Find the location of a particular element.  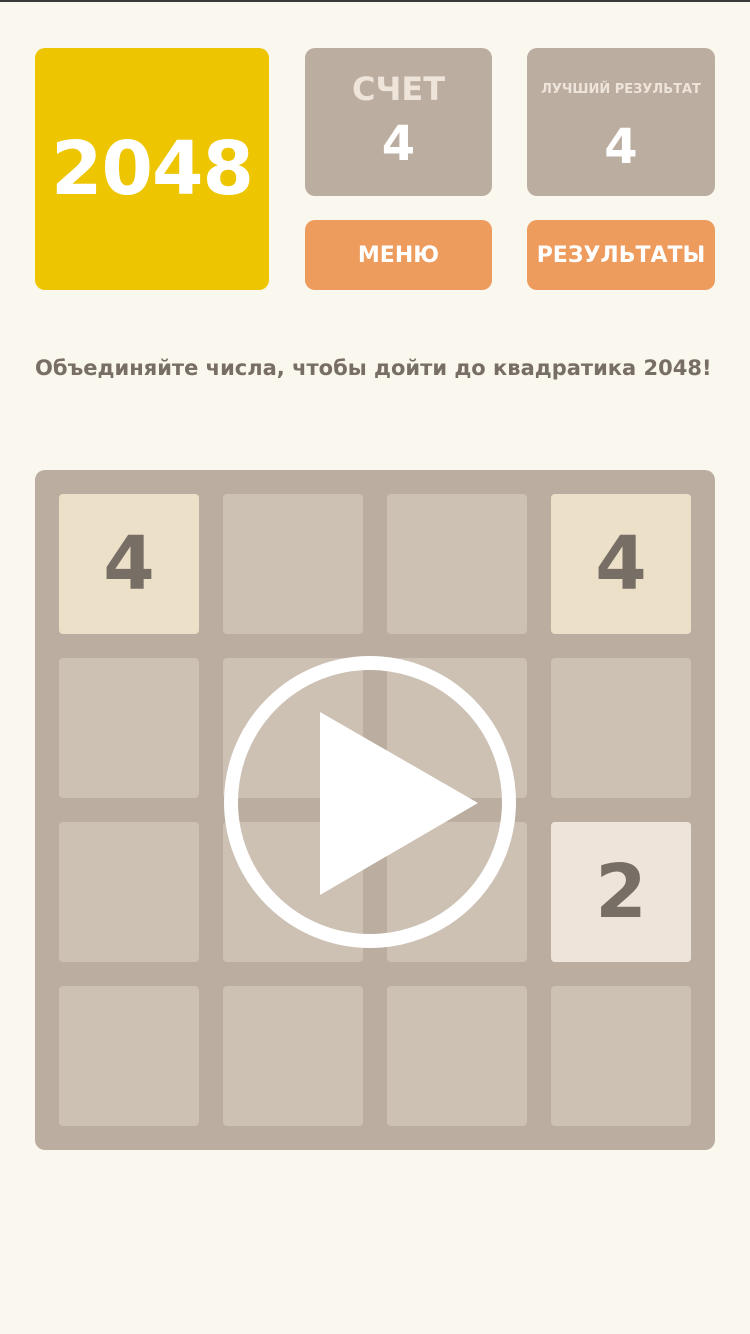

menu-button: МЕНЮ is located at coordinates (398, 255).